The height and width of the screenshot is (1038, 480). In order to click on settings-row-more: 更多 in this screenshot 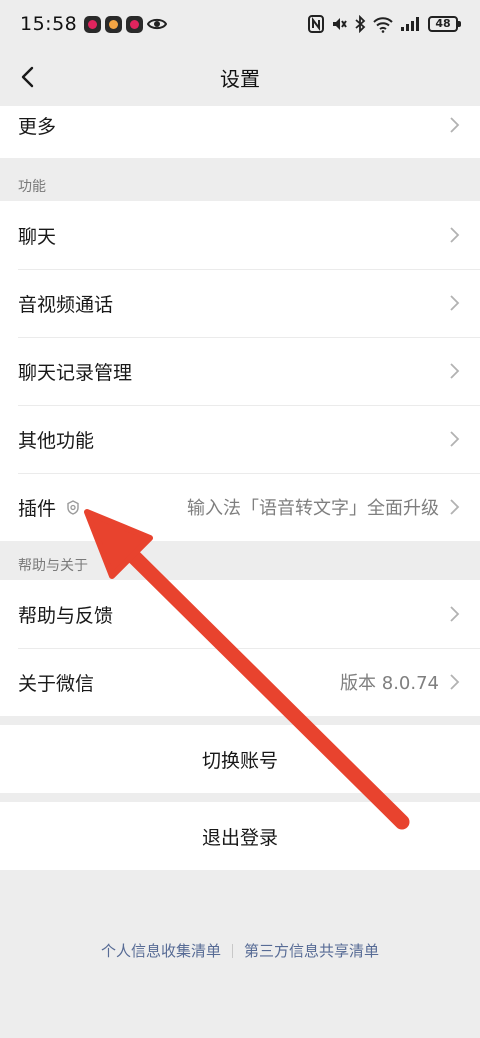, I will do `click(240, 132)`.